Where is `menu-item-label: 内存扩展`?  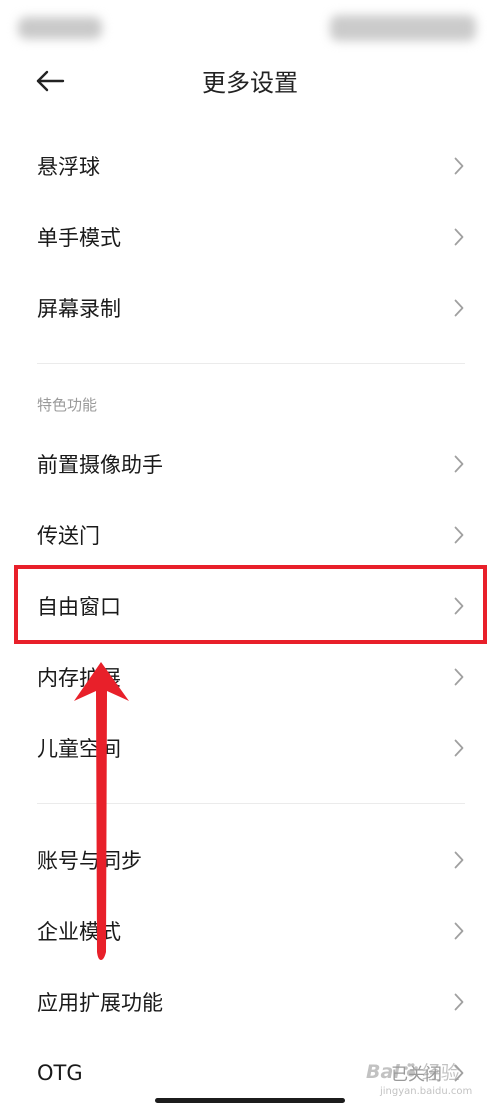 menu-item-label: 内存扩展 is located at coordinates (79, 677).